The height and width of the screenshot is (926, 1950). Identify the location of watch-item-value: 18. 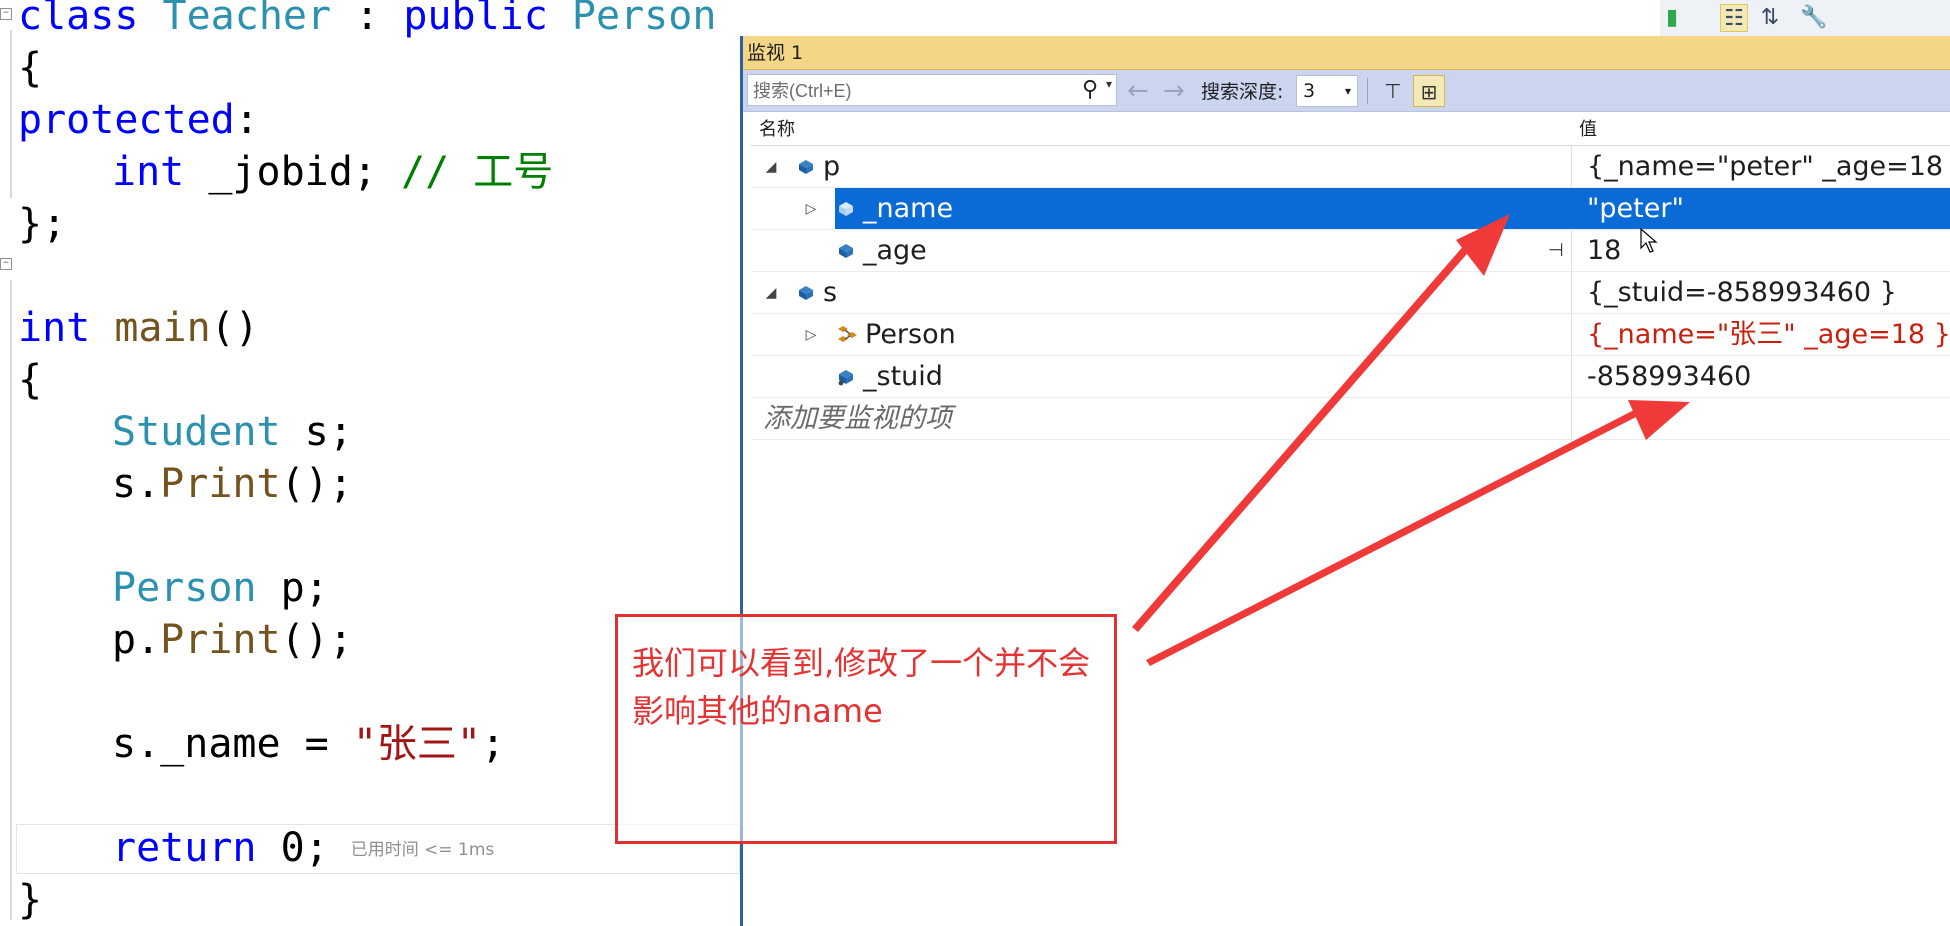
(1764, 250).